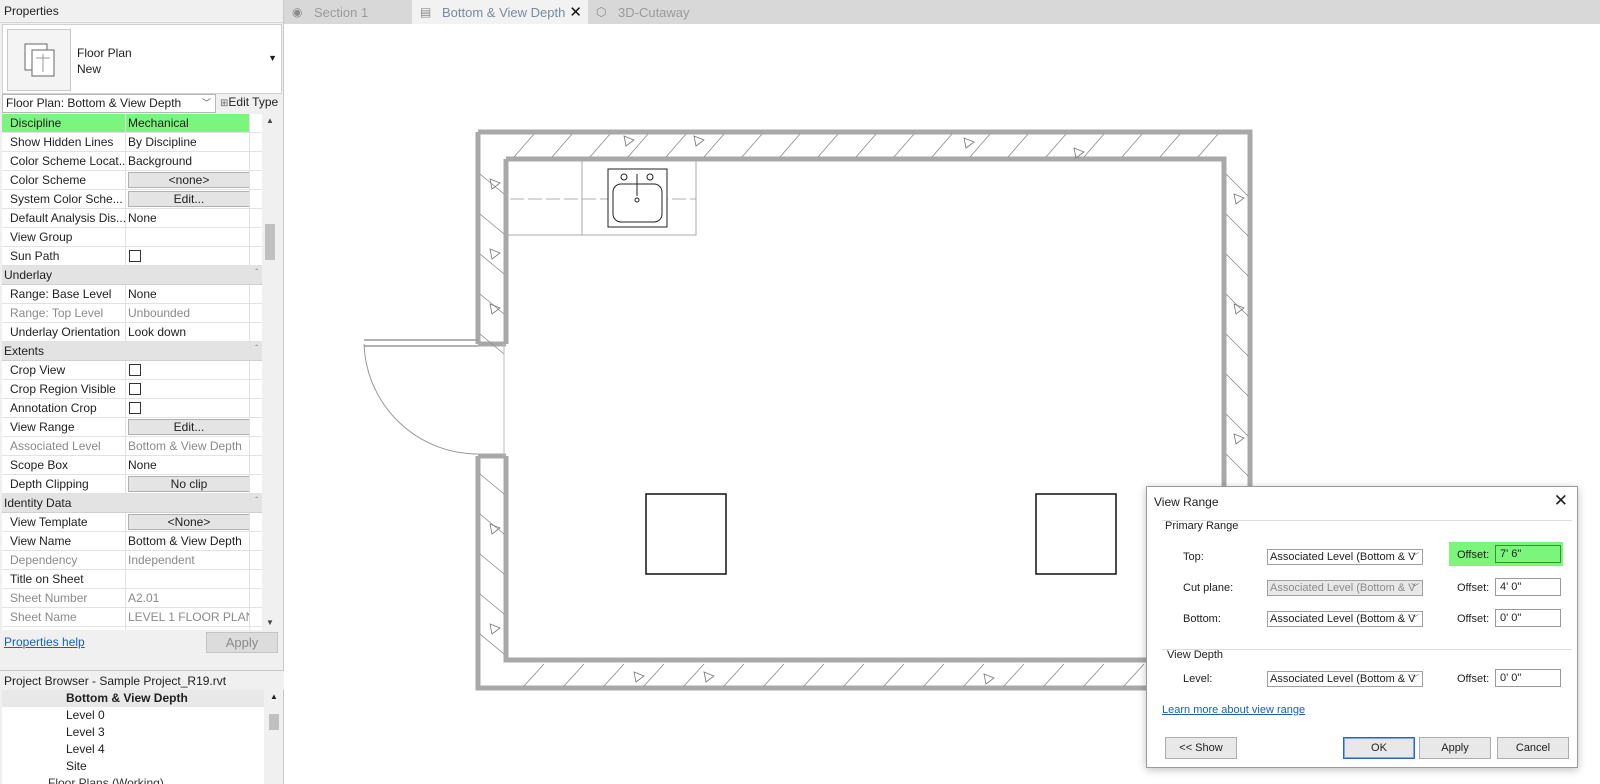 This screenshot has height=784, width=1600. What do you see at coordinates (270, 372) in the screenshot?
I see `properties-scrollbar: ▲ ▼` at bounding box center [270, 372].